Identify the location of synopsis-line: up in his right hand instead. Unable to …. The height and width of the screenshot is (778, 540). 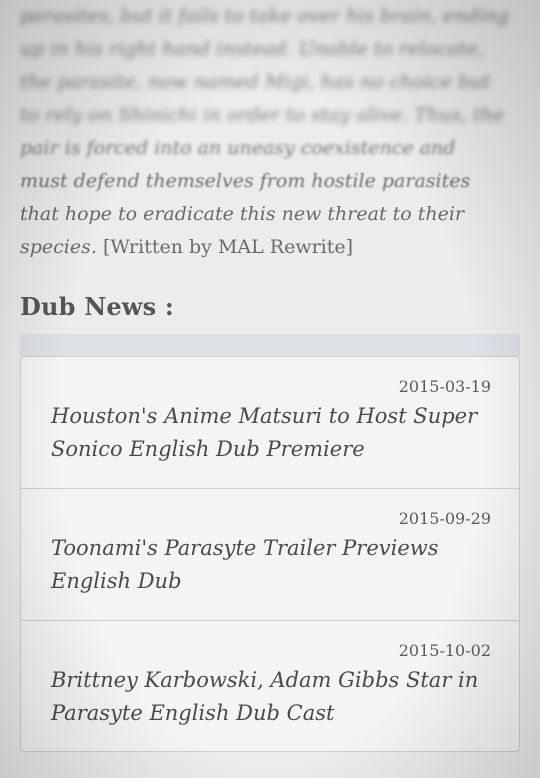
(252, 49).